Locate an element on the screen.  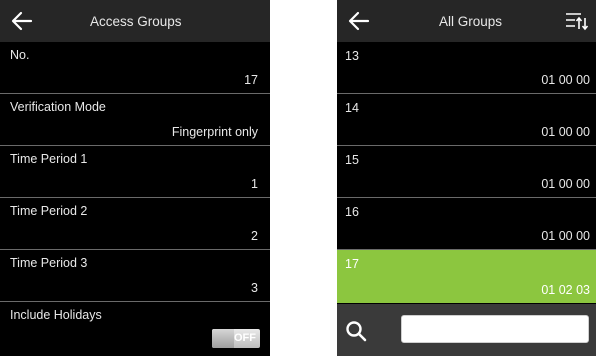
field-value: 3 is located at coordinates (254, 288).